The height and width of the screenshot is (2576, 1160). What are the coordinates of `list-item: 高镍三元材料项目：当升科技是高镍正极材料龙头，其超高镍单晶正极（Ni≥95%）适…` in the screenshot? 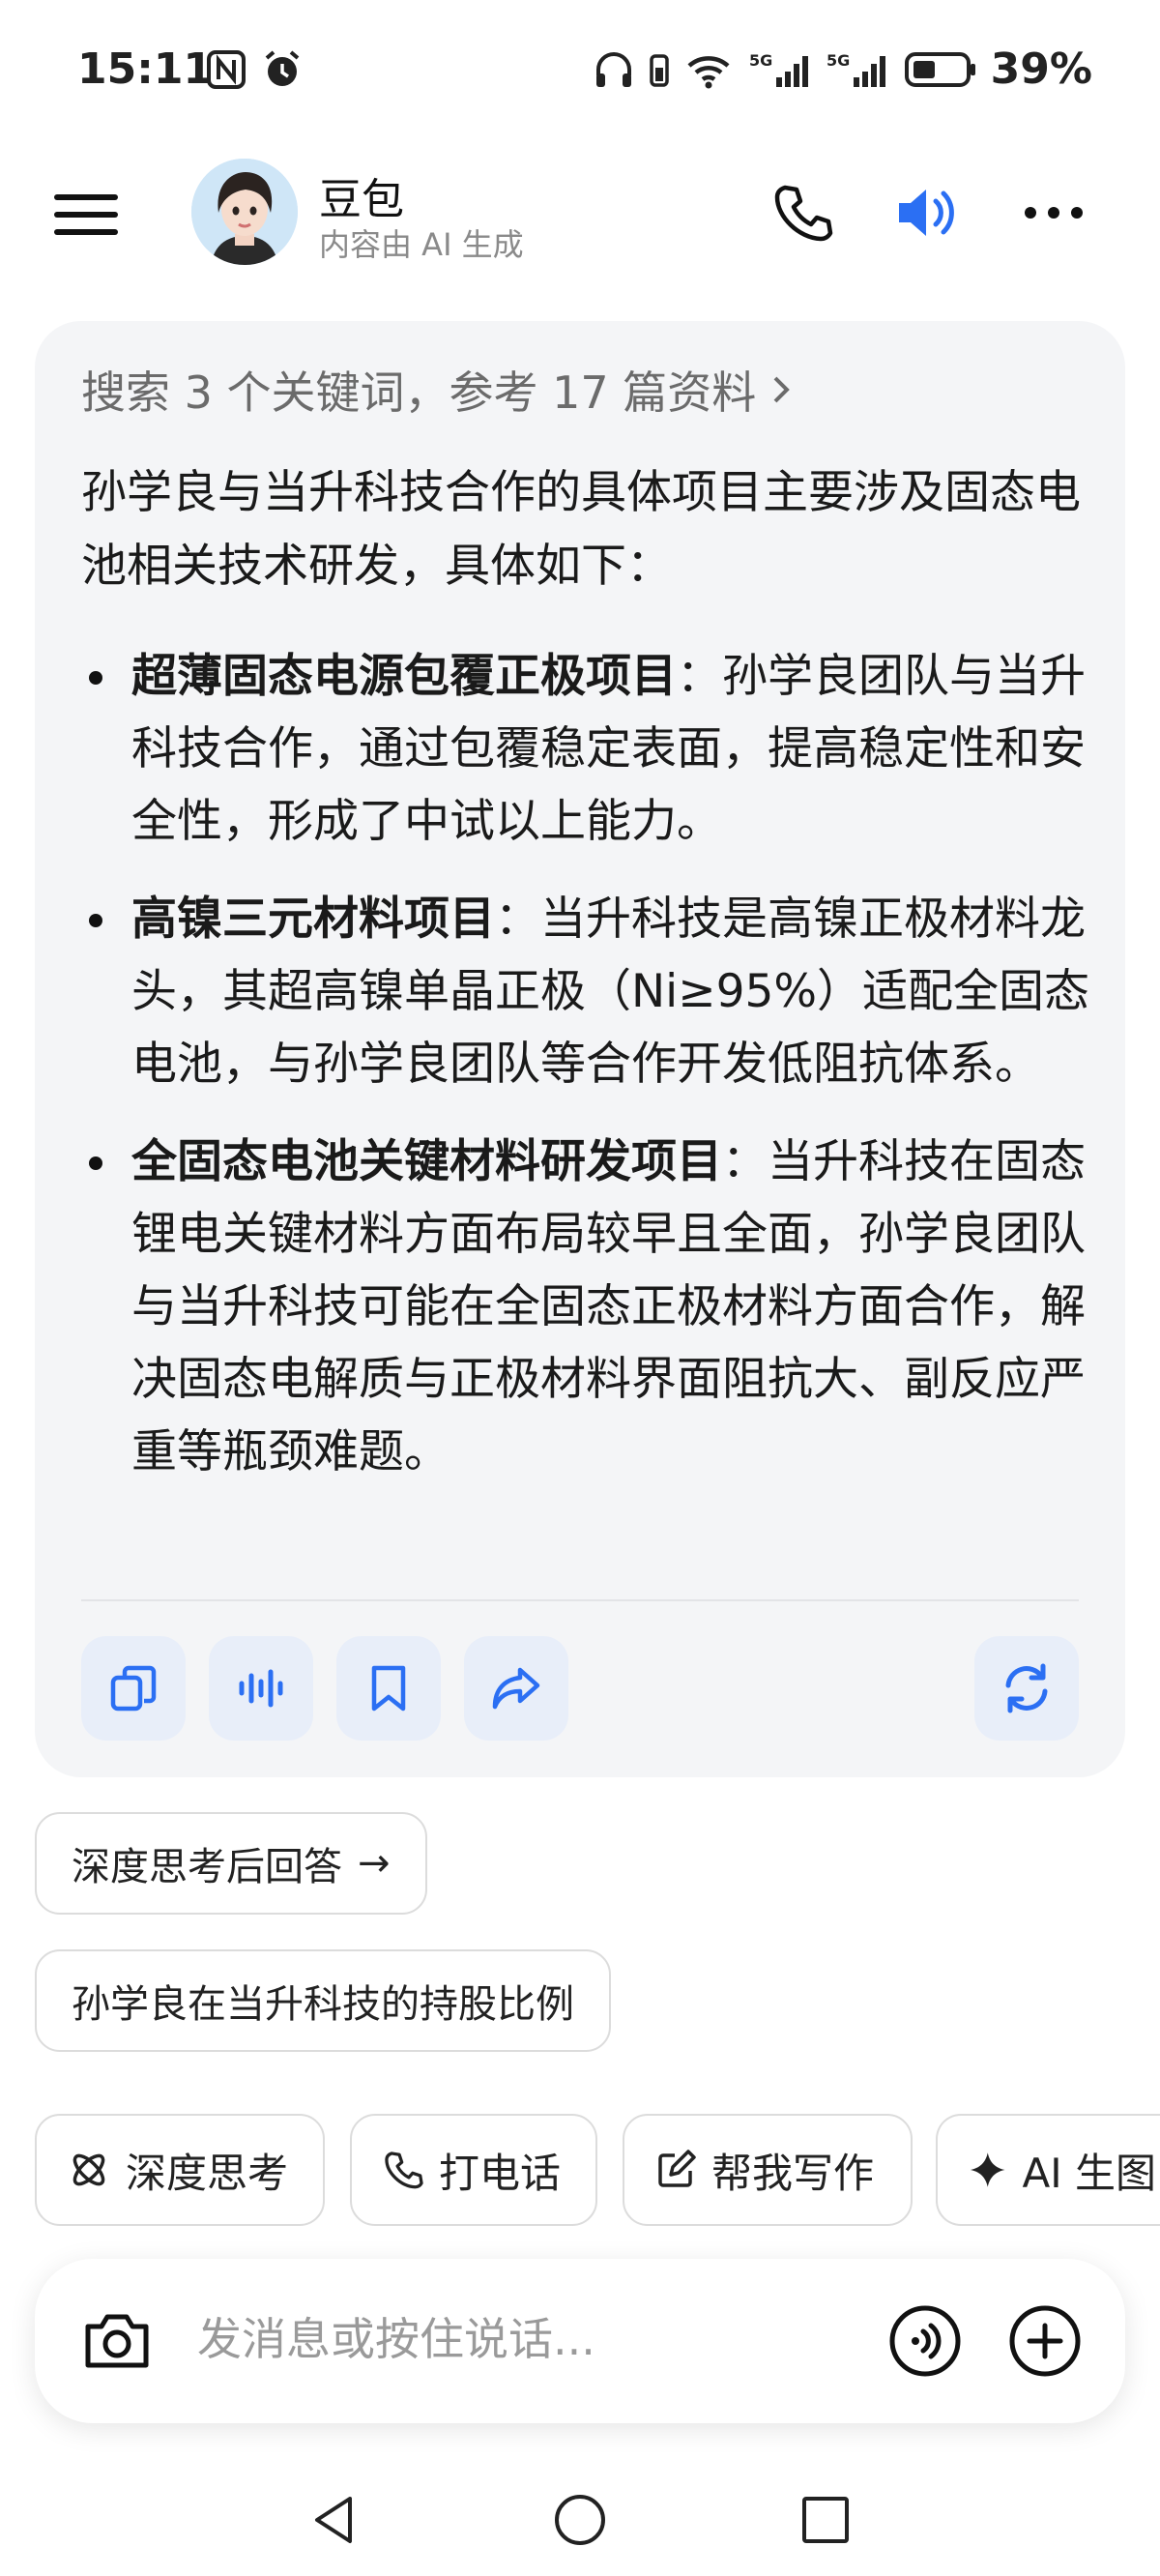 It's located at (593, 991).